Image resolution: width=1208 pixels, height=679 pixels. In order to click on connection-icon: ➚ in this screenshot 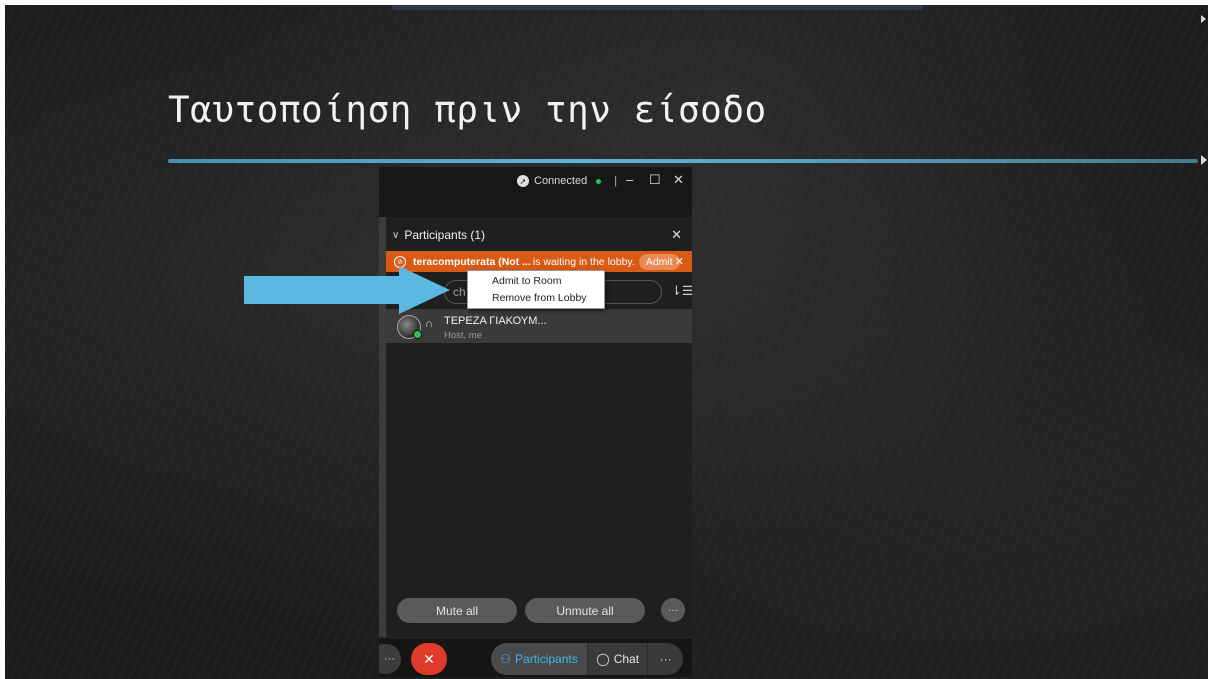, I will do `click(523, 181)`.